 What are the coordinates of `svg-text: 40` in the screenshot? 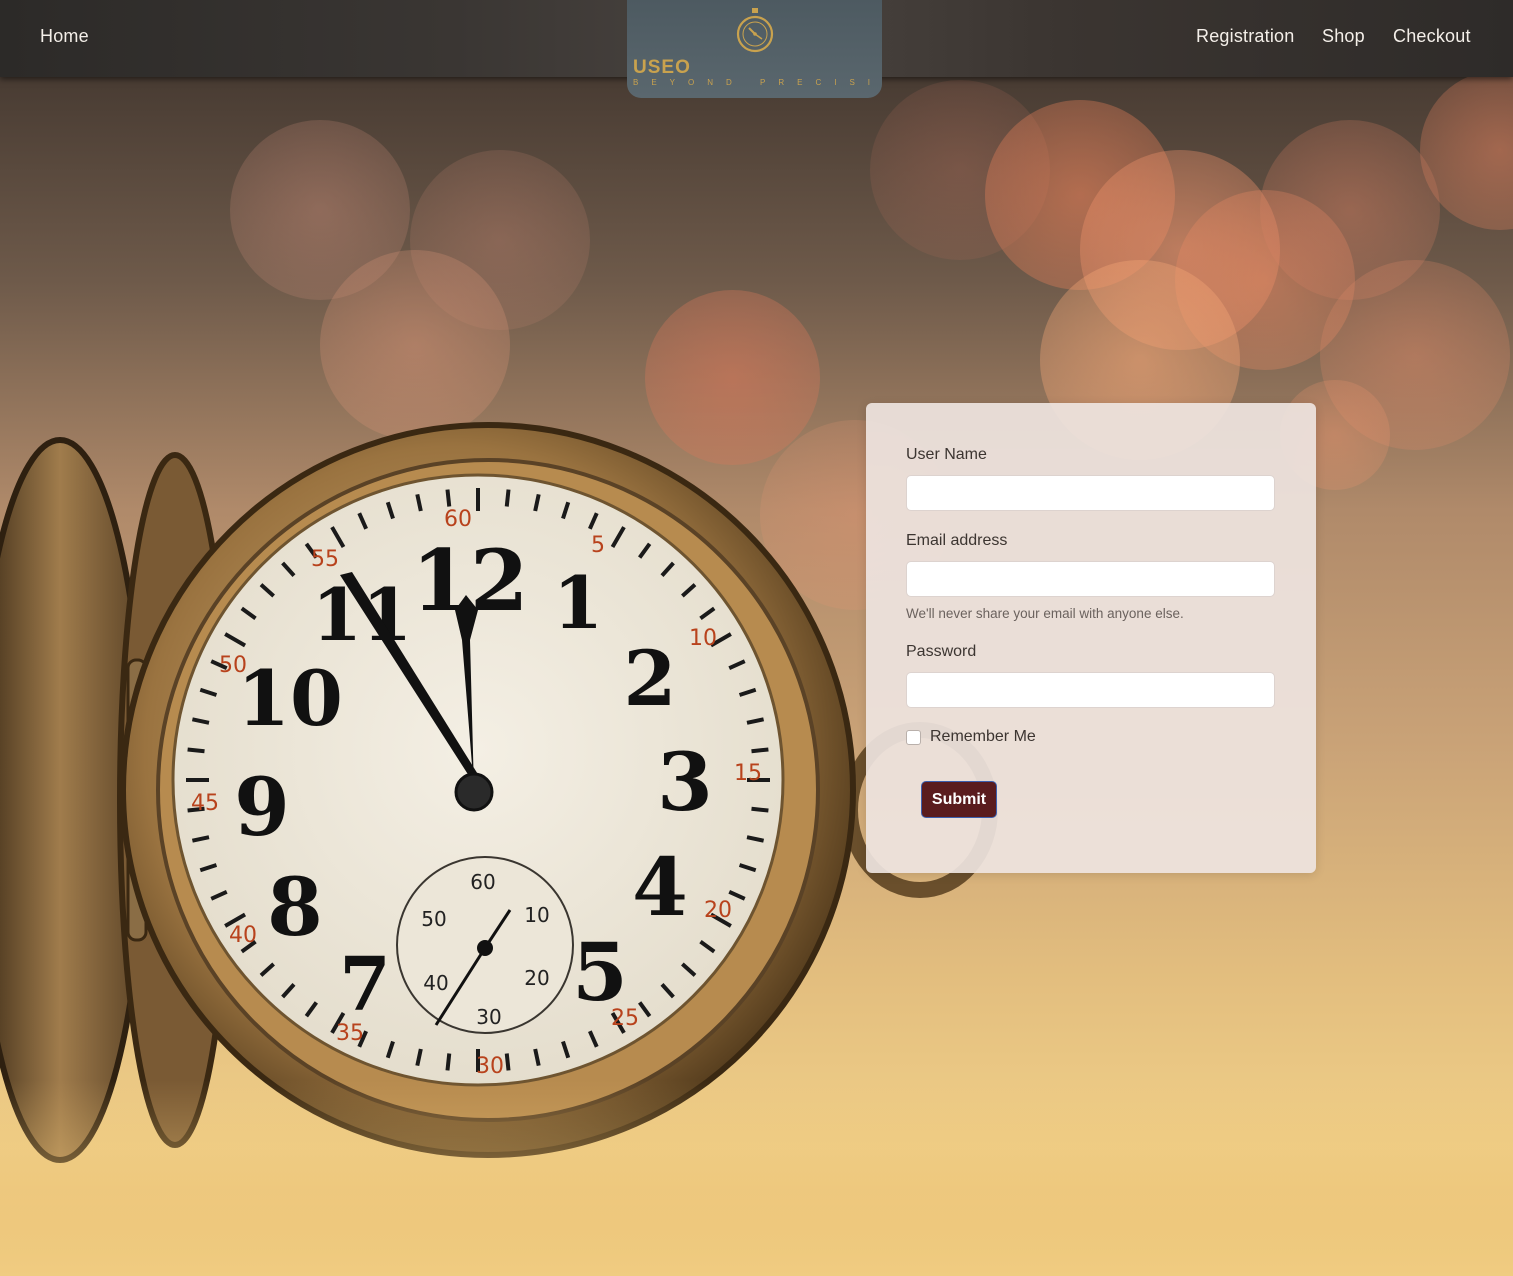 It's located at (435, 983).